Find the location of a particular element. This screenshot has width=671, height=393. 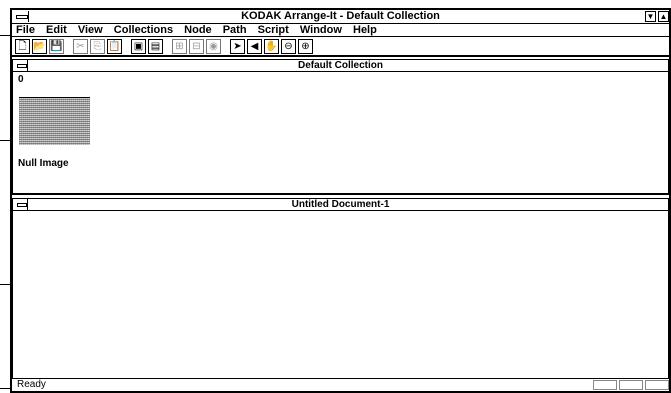

menu-collections: Collections is located at coordinates (143, 30).